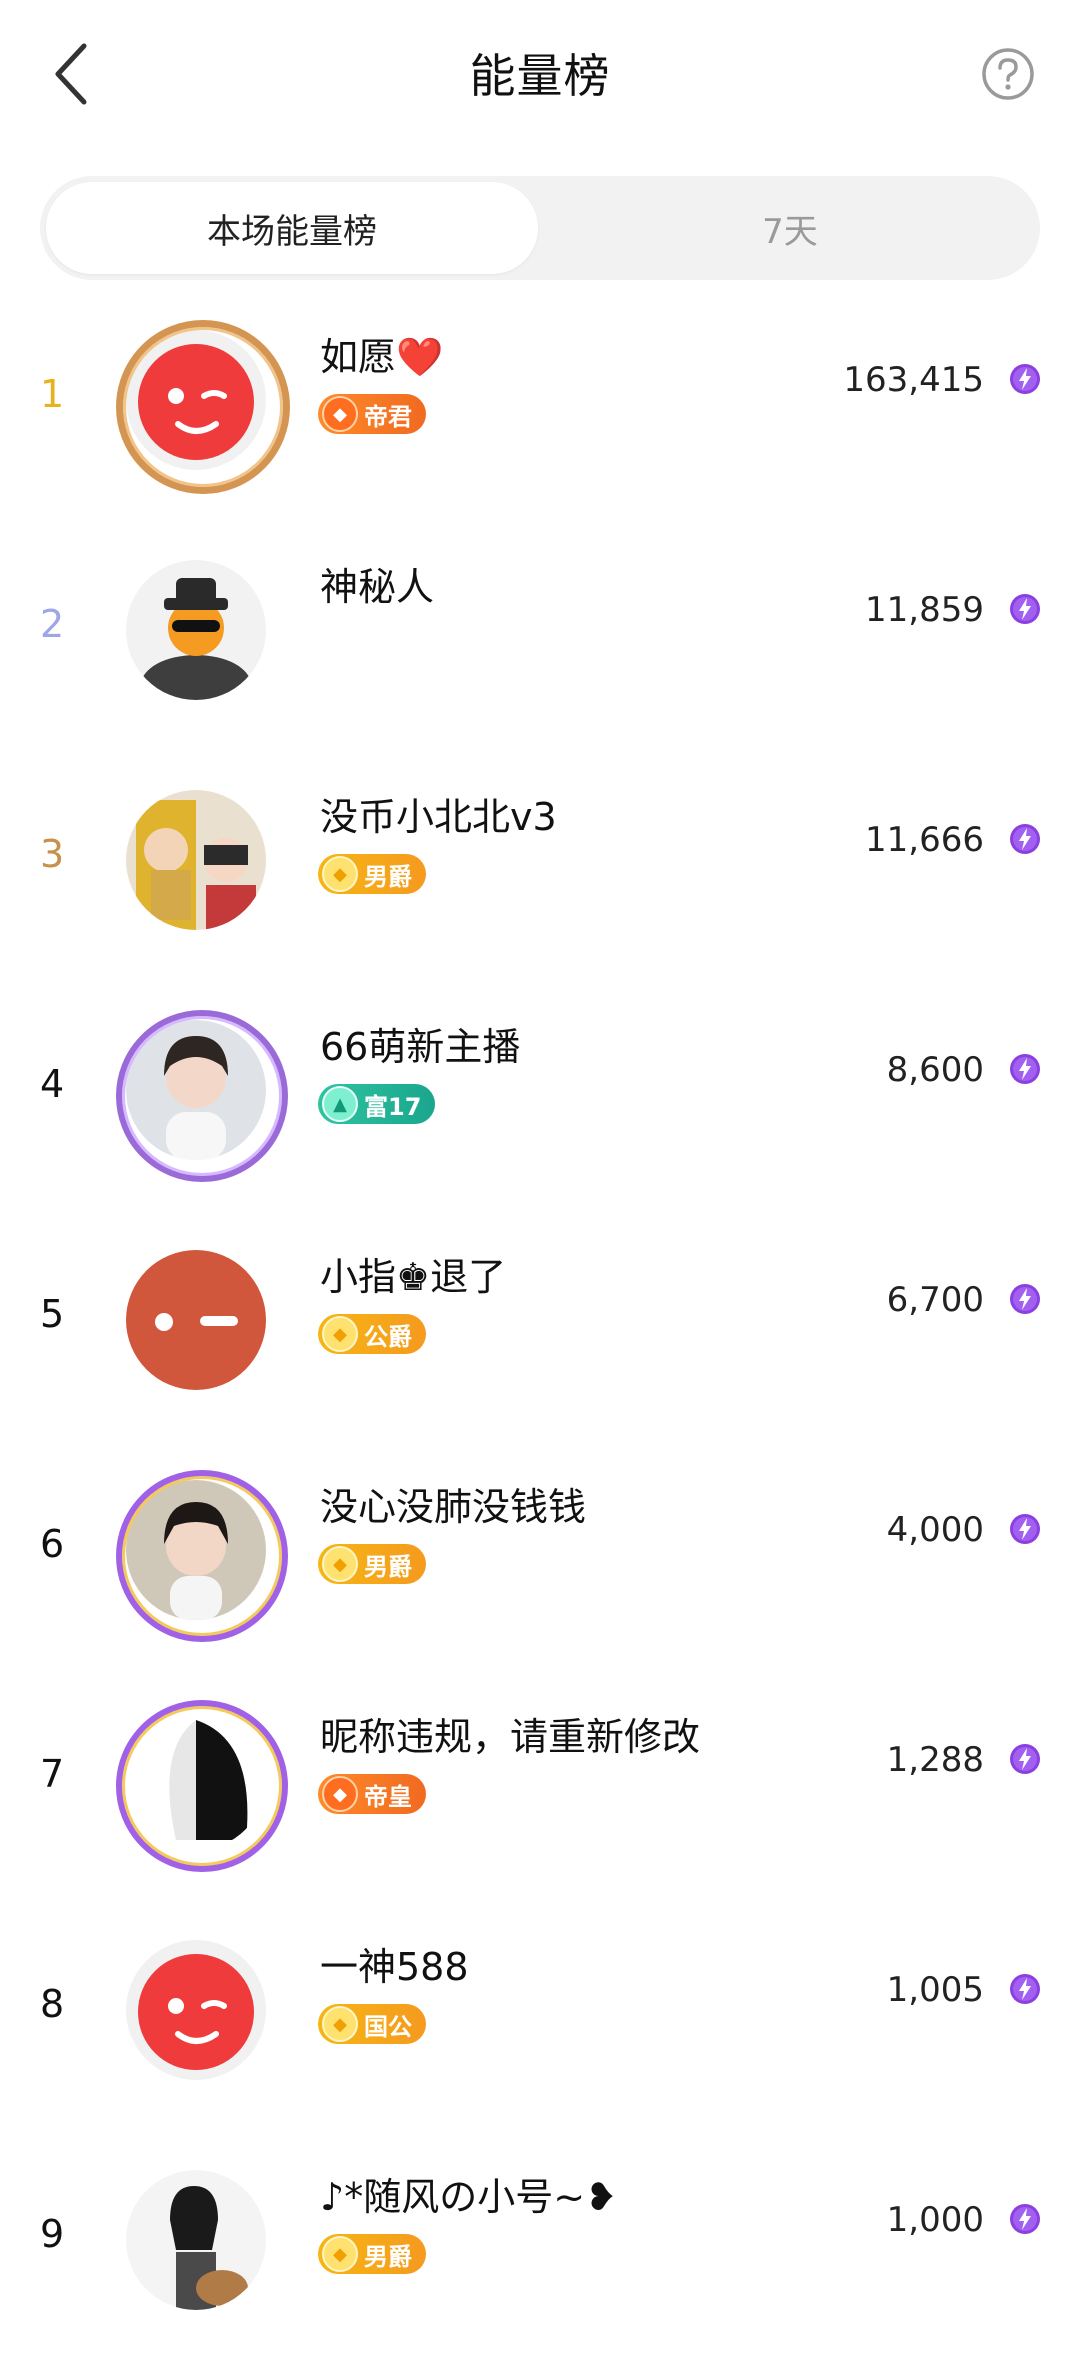 The image size is (1080, 2370). I want to click on rank-badge: ◆ 公爵, so click(372, 1334).